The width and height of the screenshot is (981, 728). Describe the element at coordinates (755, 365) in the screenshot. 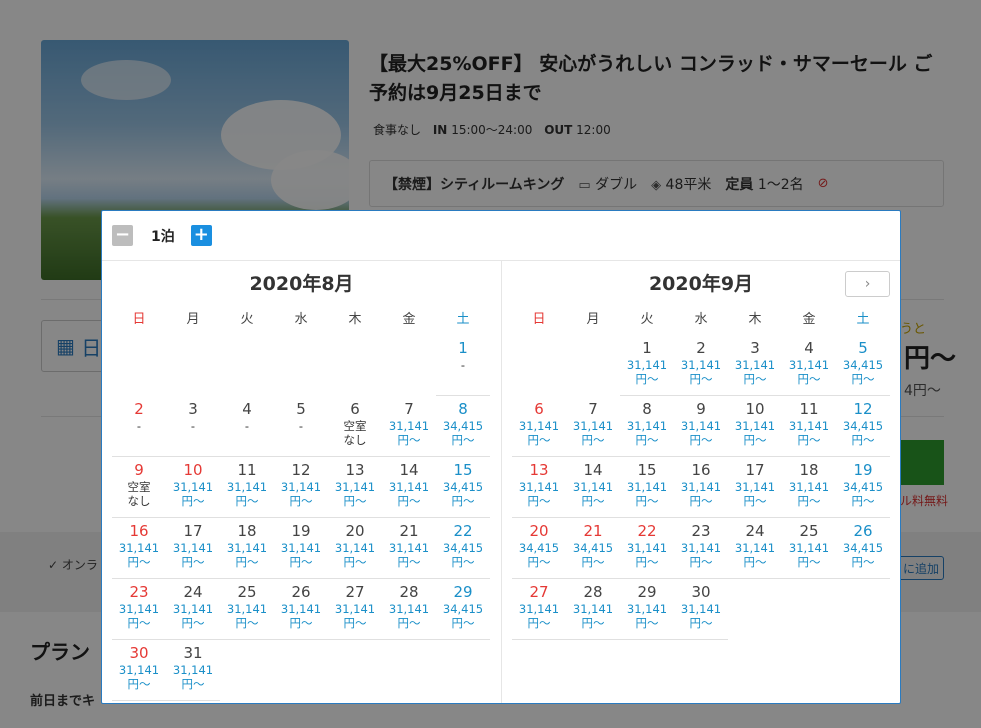

I see `calendar-day: 3 31,141 円〜` at that location.